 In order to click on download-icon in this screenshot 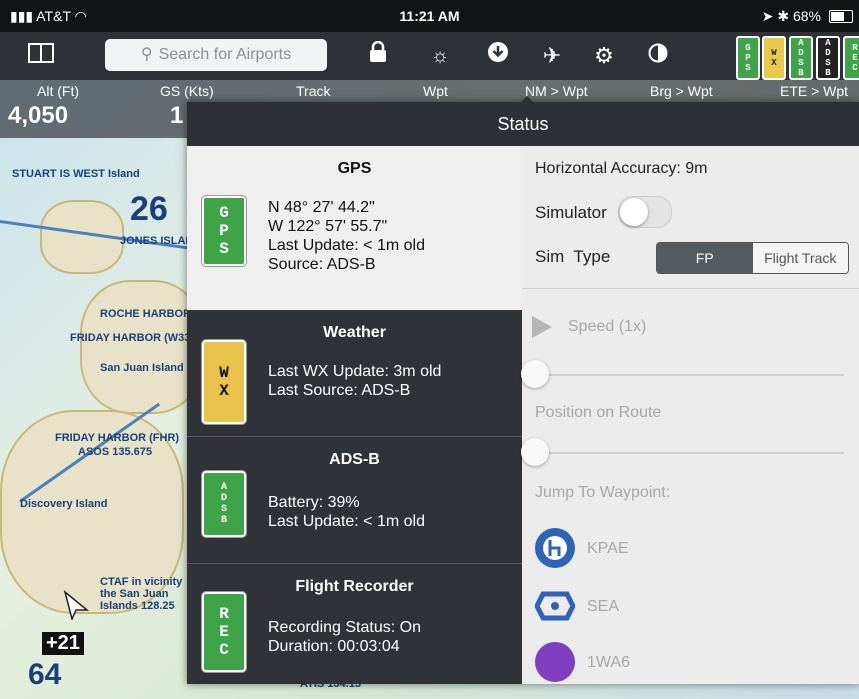, I will do `click(498, 56)`.